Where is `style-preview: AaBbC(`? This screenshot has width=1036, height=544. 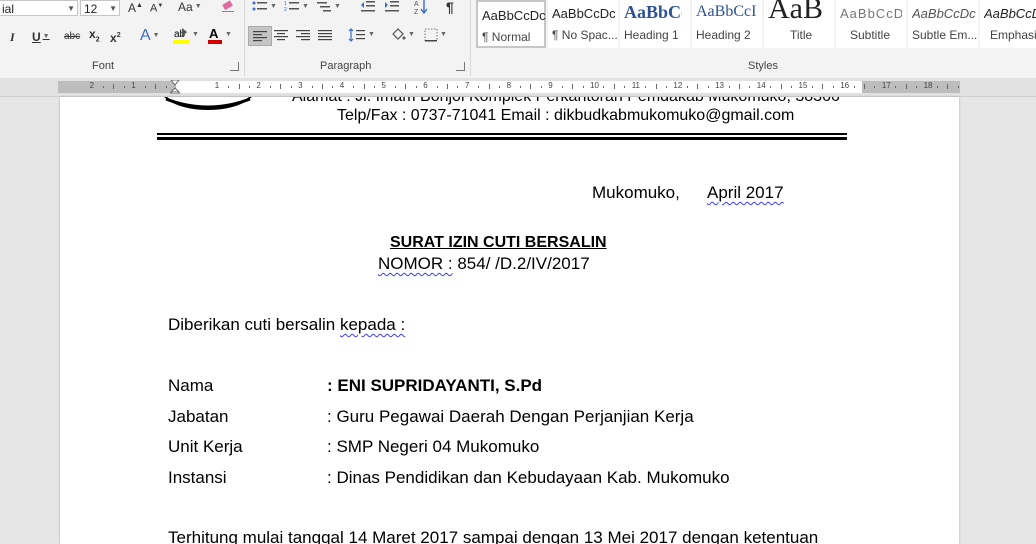
style-preview: AaBbC( is located at coordinates (653, 12).